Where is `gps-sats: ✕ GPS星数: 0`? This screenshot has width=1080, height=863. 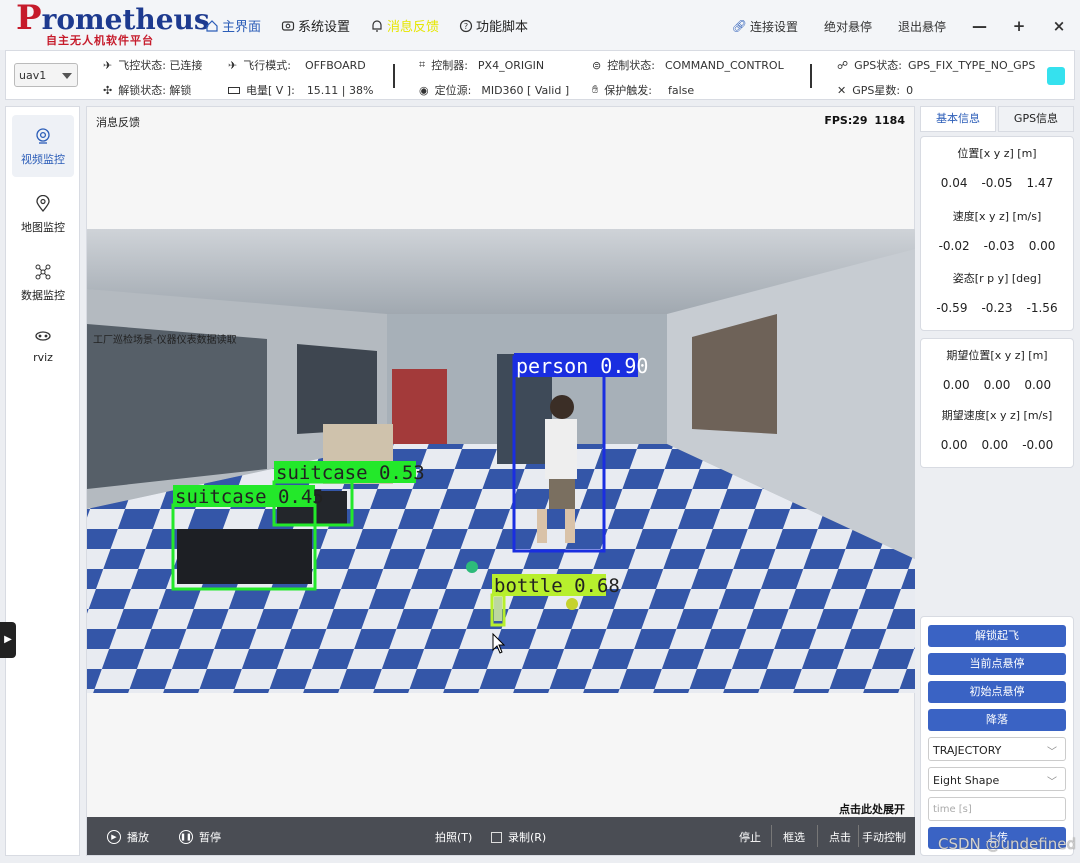
gps-sats: ✕ GPS星数: 0 is located at coordinates (875, 90).